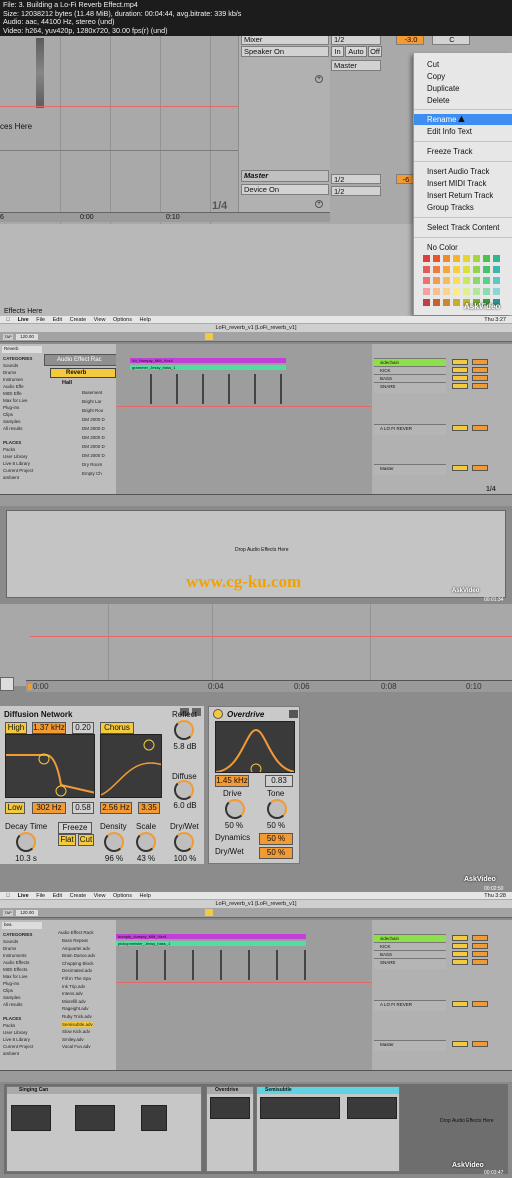  Describe the element at coordinates (92, 464) in the screenshot. I see `preset-item: Dry Room` at that location.